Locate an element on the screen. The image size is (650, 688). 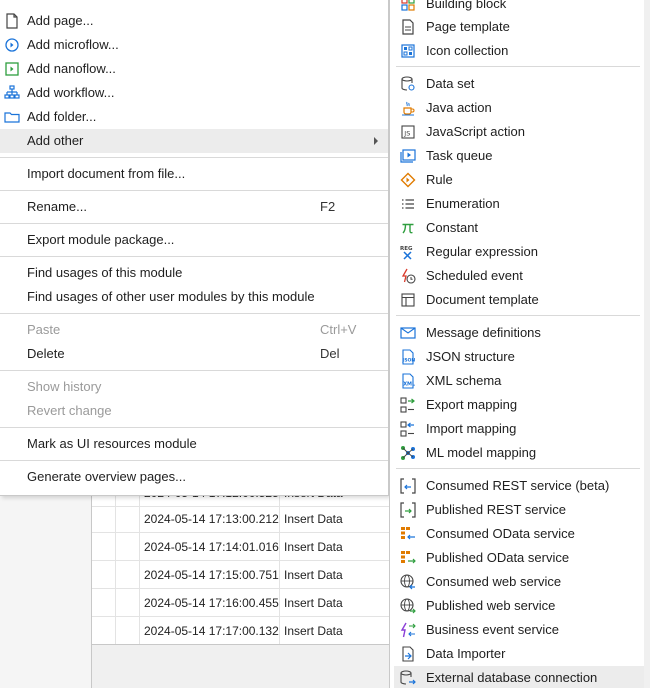
table-row: 2024-05-14 17:16:00.455 Insert Data is located at coordinates (242, 603).